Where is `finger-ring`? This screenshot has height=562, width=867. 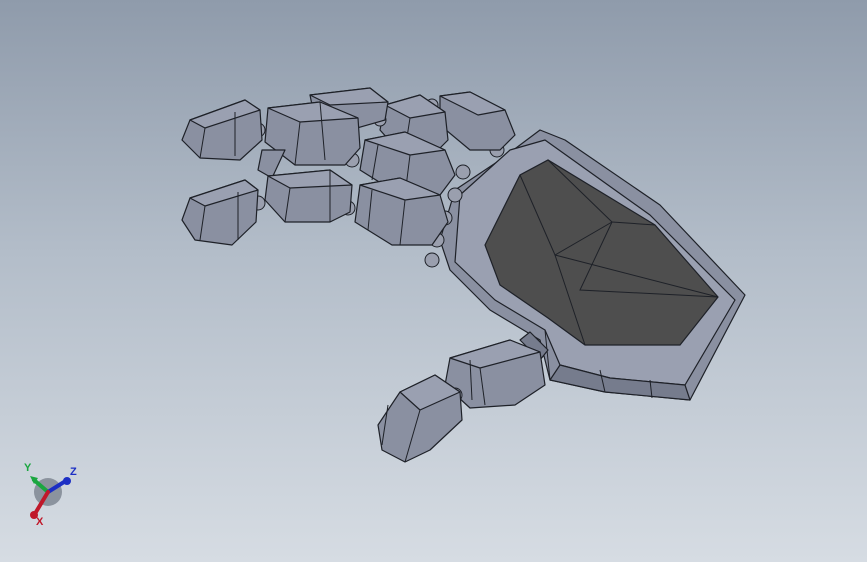 finger-ring is located at coordinates (315, 207).